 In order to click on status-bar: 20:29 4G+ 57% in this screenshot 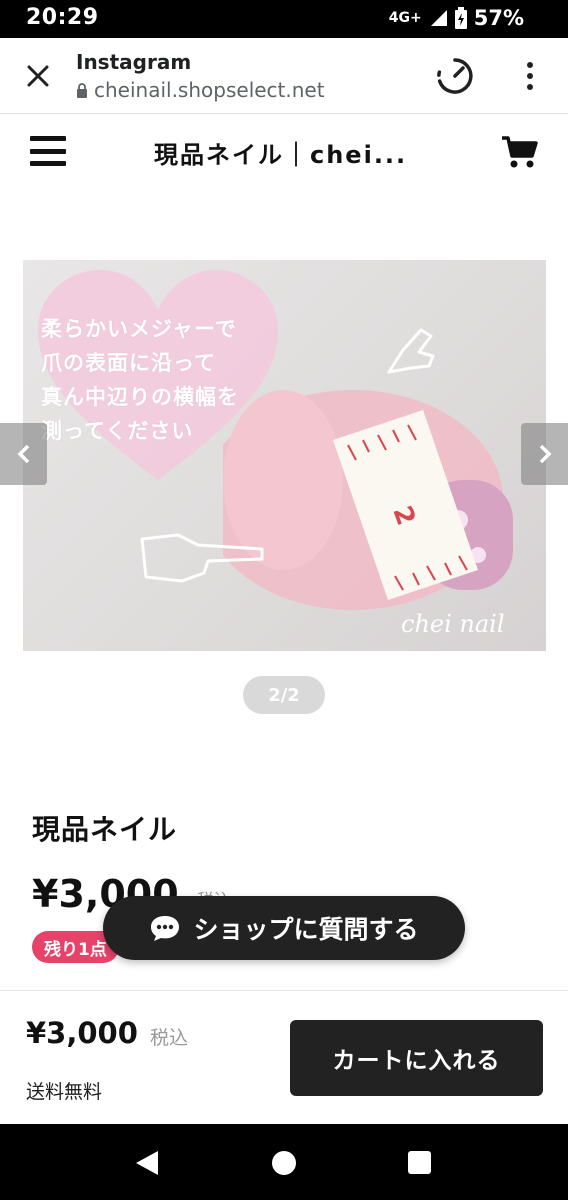, I will do `click(284, 19)`.